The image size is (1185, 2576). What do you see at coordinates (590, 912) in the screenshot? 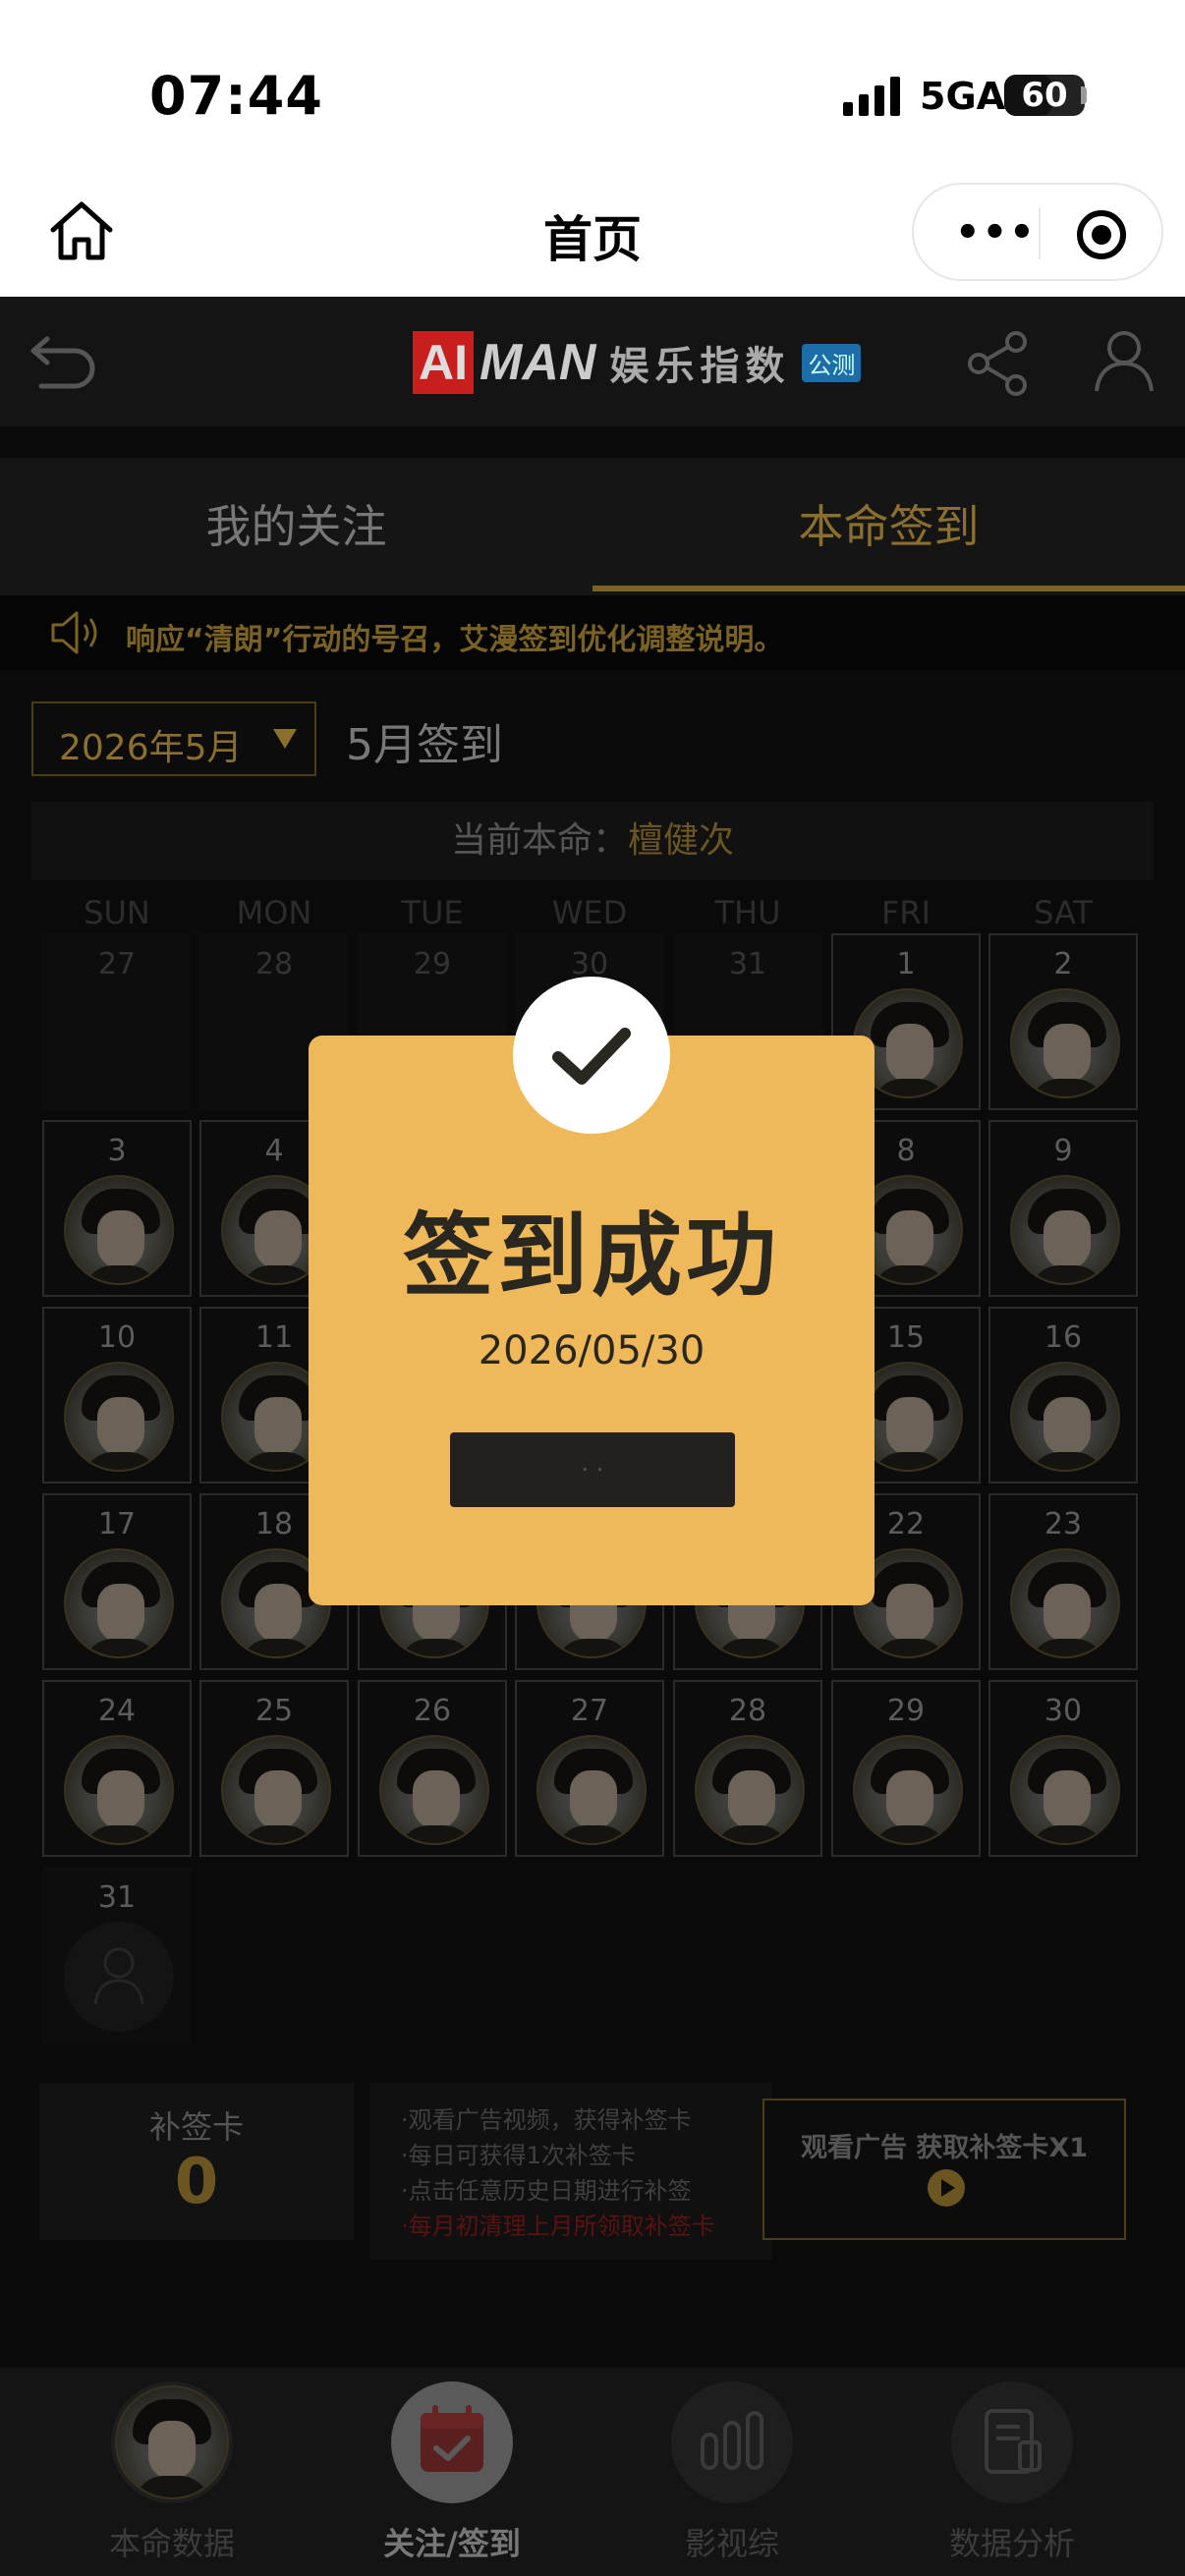
I see `weekday-label: WED` at bounding box center [590, 912].